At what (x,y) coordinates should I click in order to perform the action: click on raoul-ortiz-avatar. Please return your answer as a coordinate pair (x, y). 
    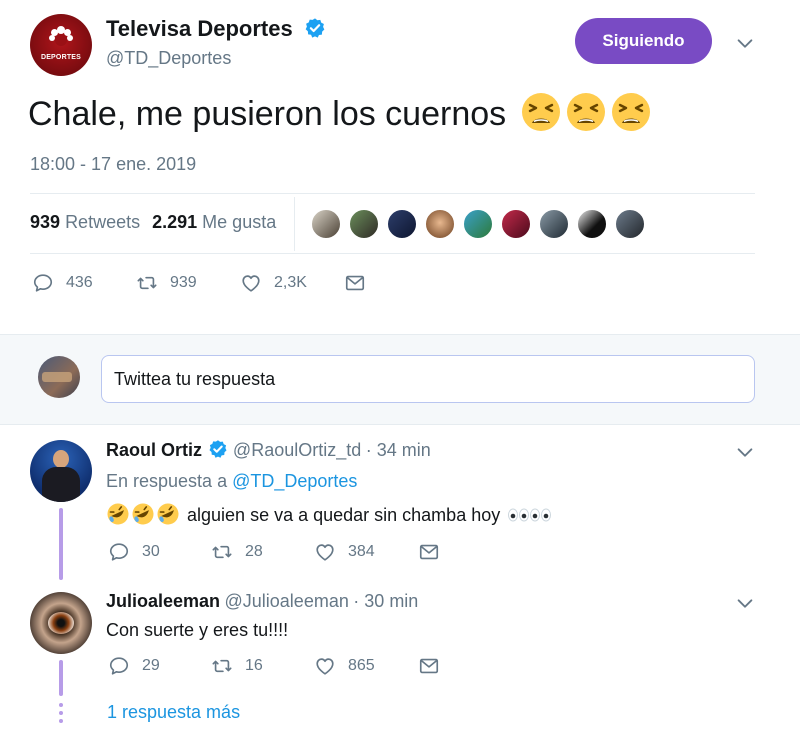
    Looking at the image, I should click on (61, 471).